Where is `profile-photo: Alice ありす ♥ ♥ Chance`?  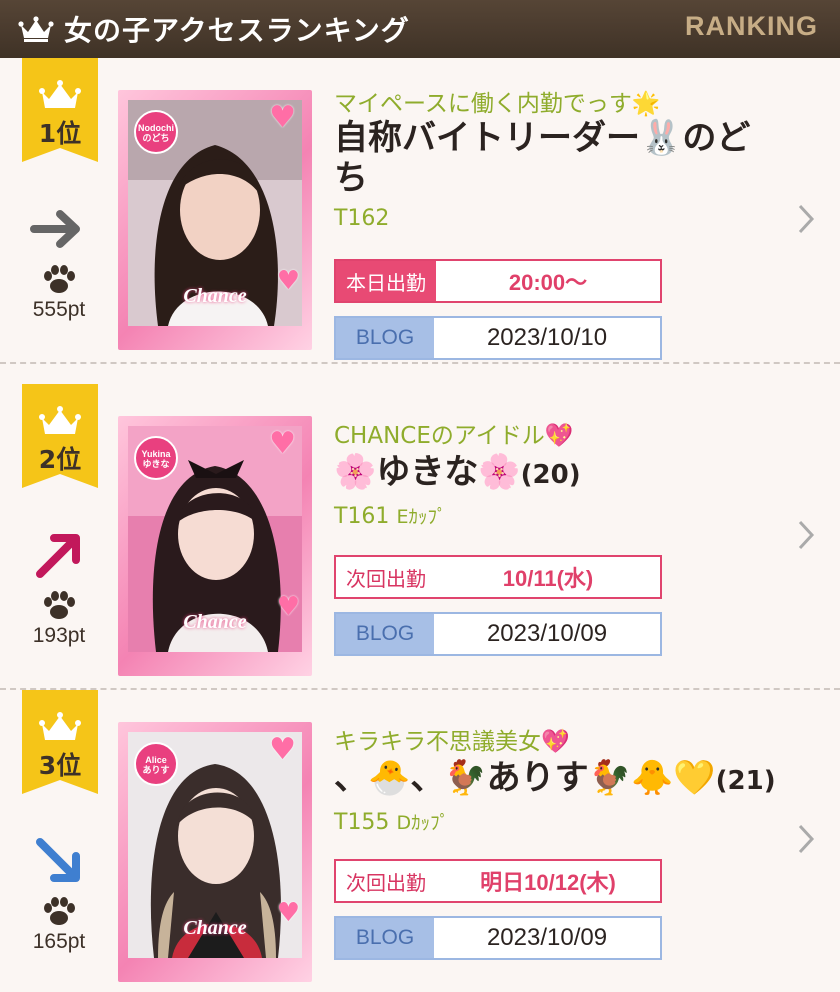 profile-photo: Alice ありす ♥ ♥ Chance is located at coordinates (215, 852).